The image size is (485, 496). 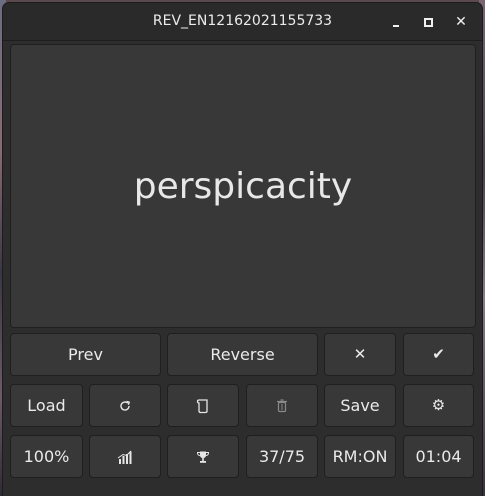 I want to click on scroll-icon, so click(x=202, y=405).